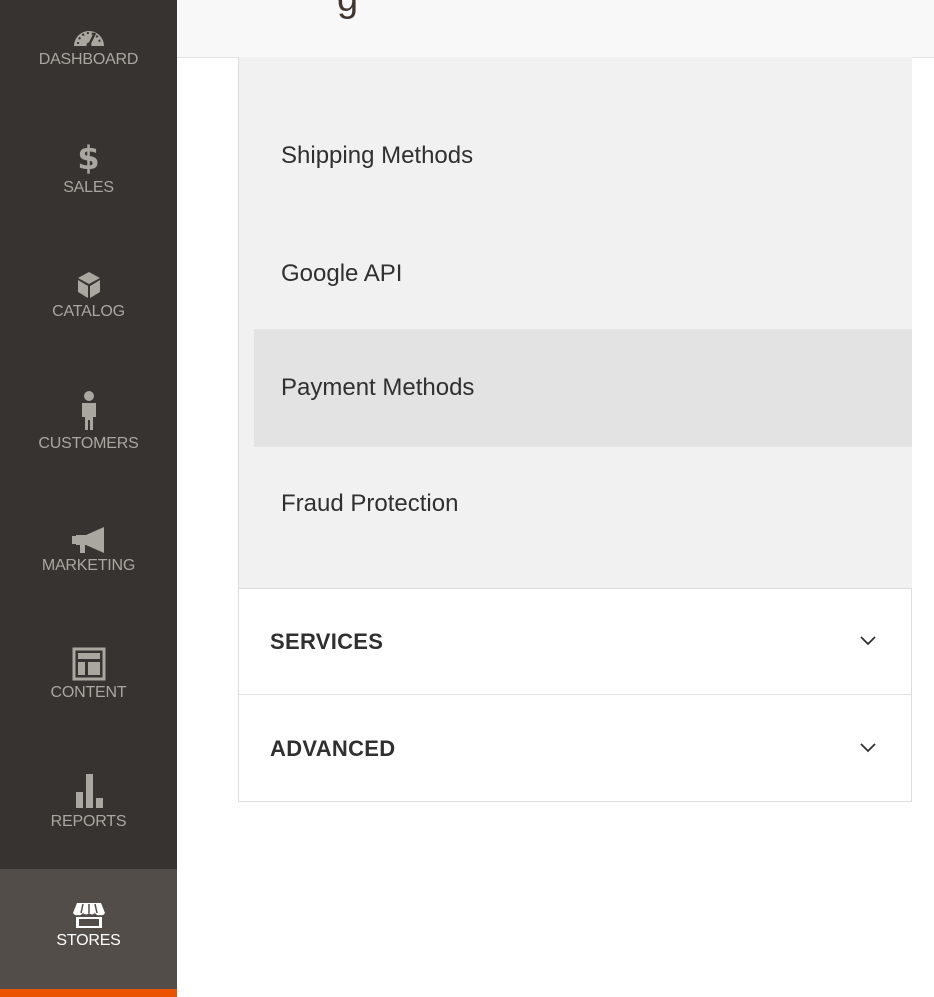 Image resolution: width=934 pixels, height=997 pixels. What do you see at coordinates (88, 187) in the screenshot?
I see `nav-label: SALES` at bounding box center [88, 187].